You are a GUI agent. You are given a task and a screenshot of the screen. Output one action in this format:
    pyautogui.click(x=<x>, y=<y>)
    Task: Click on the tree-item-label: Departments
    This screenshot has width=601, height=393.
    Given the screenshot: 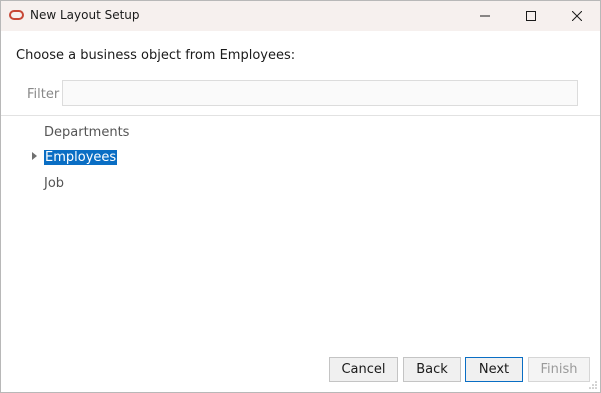 What is the action you would take?
    pyautogui.click(x=87, y=132)
    